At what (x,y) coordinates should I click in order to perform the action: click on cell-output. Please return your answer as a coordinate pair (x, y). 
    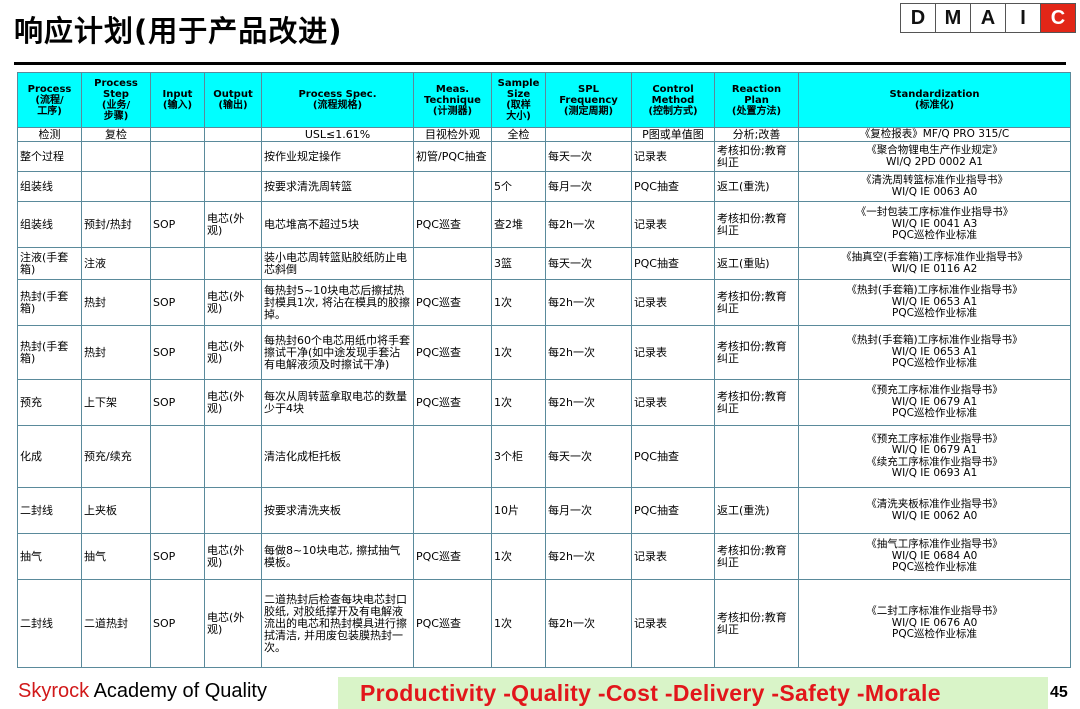
    Looking at the image, I should click on (233, 186).